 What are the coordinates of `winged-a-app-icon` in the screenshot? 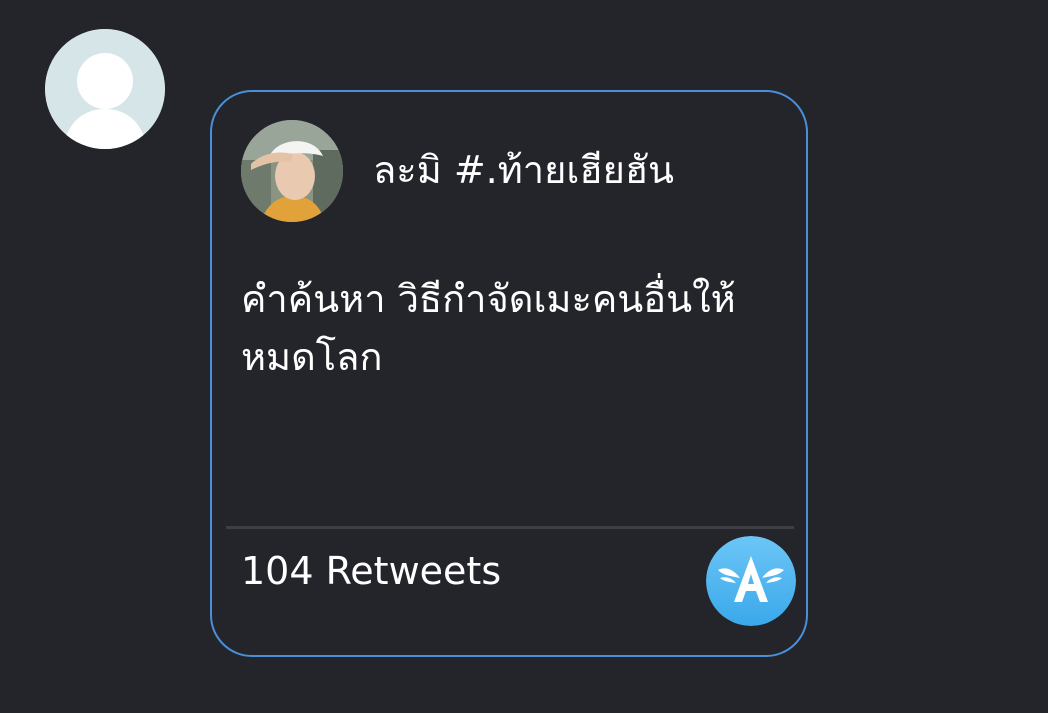 It's located at (751, 581).